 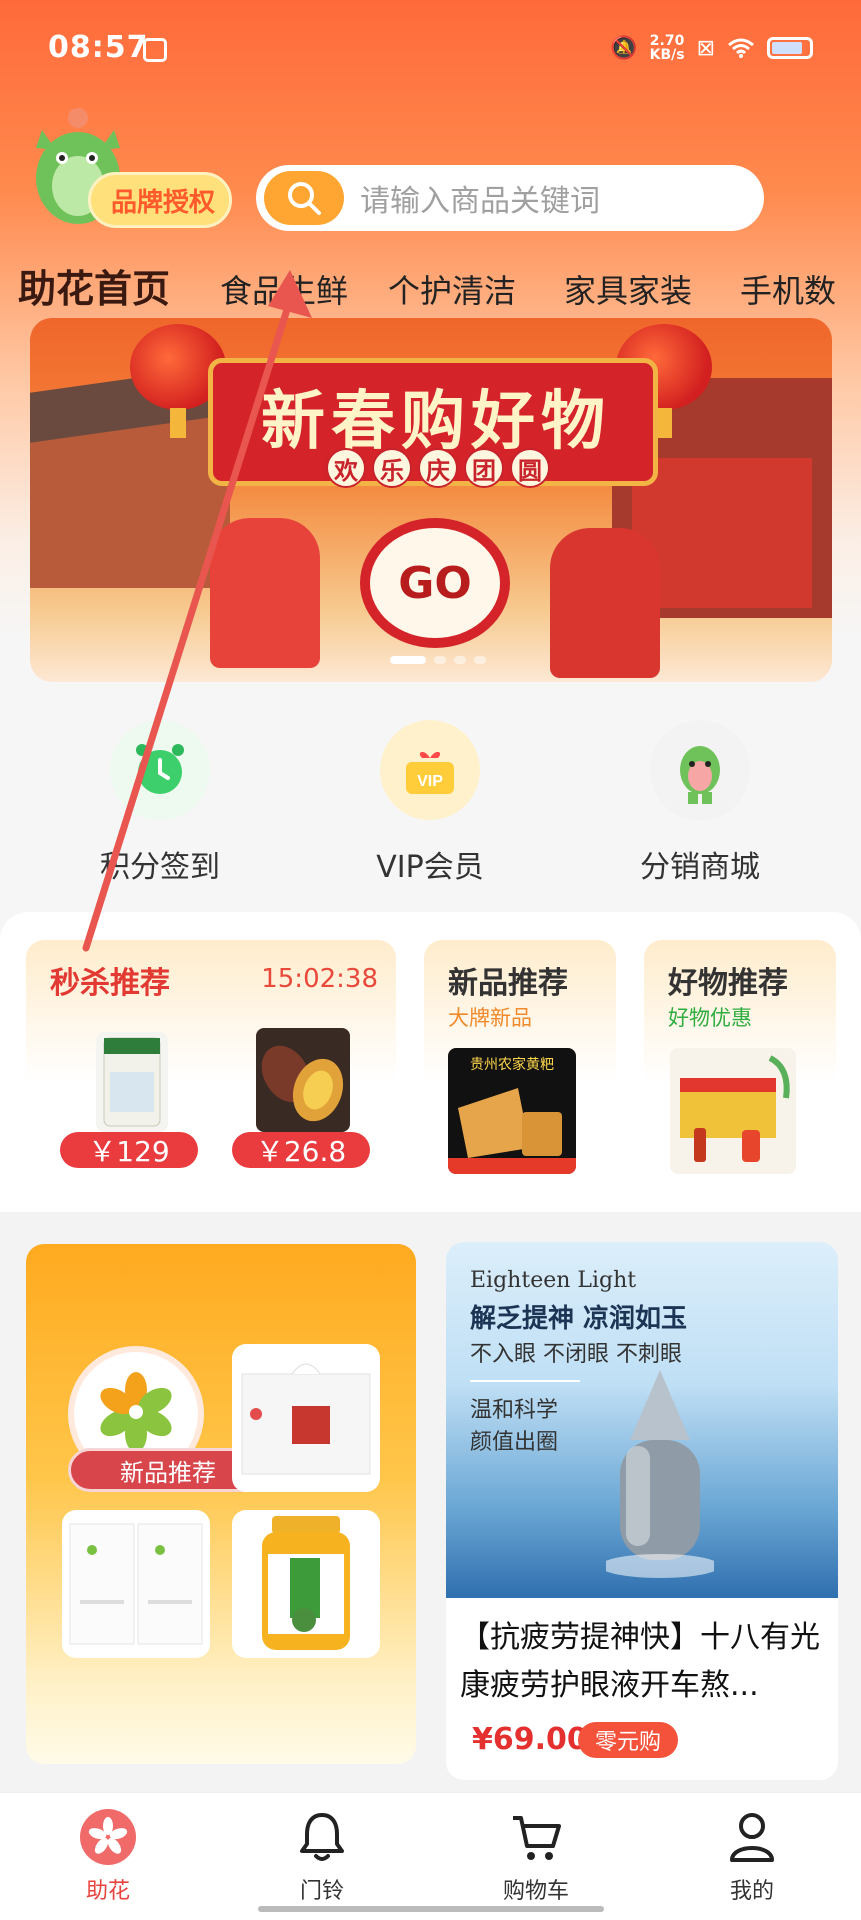 I want to click on product-image-desc: 颜值出圈, so click(x=514, y=1442).